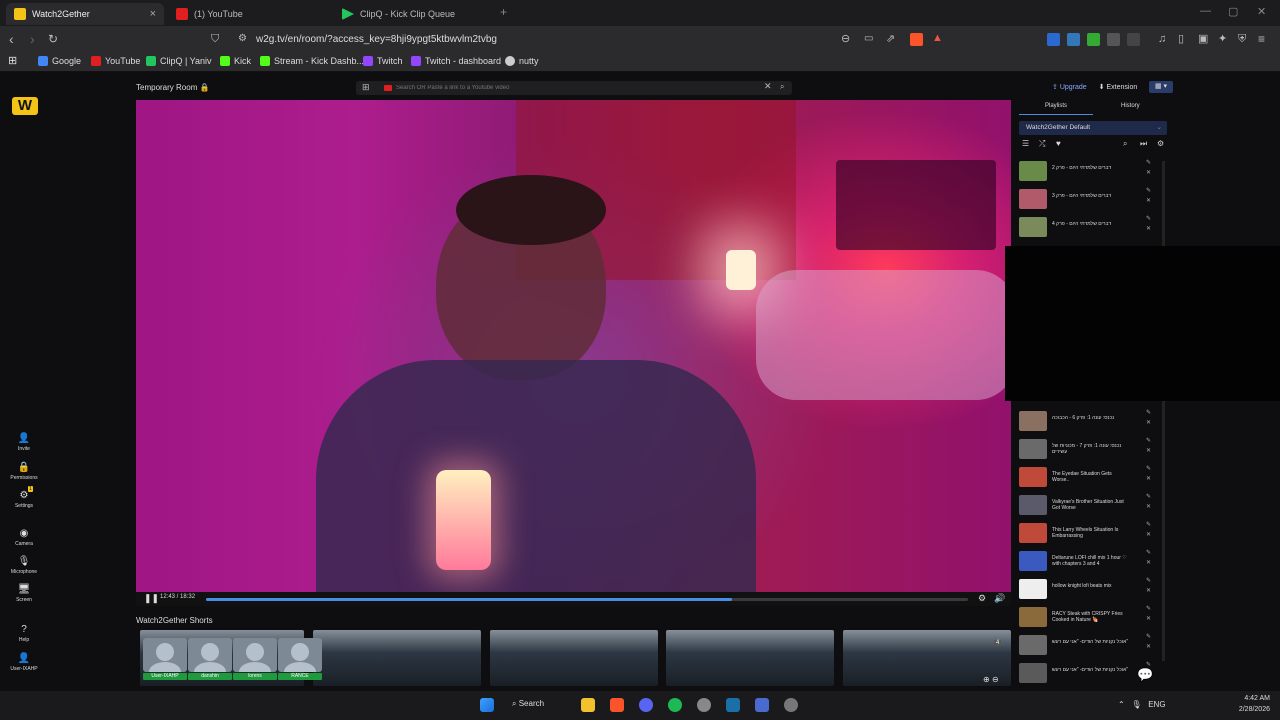 This screenshot has width=1280, height=720. Describe the element at coordinates (255, 660) in the screenshot. I see `user-tile: lorens` at that location.